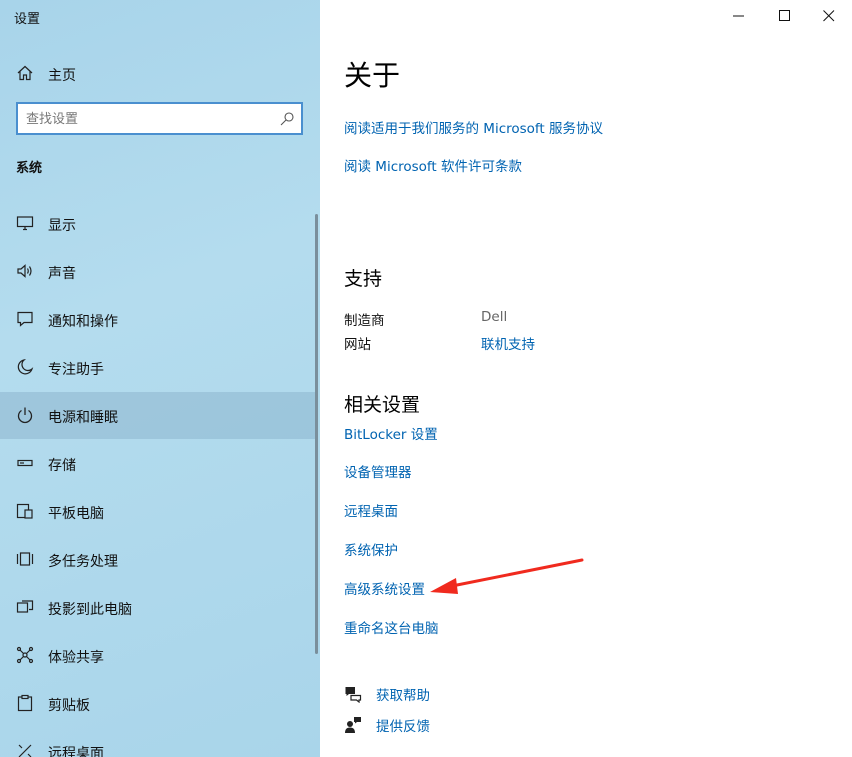 This screenshot has width=852, height=757. I want to click on storage-icon, so click(25, 463).